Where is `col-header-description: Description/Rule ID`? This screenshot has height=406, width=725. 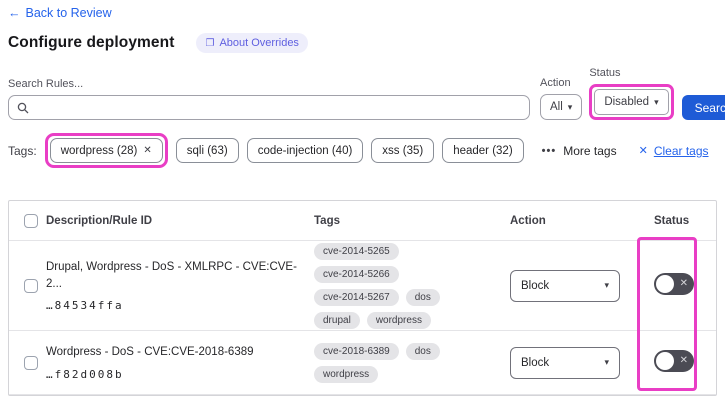
col-header-description: Description/Rule ID is located at coordinates (99, 220).